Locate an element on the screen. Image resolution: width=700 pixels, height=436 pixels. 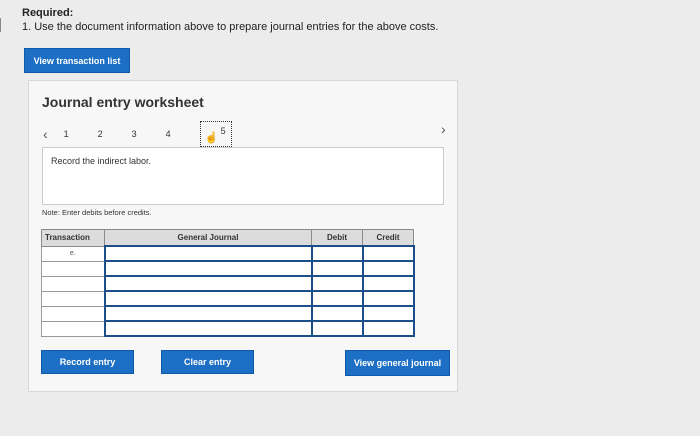
view-general-journal-button: View general journal is located at coordinates (397, 363).